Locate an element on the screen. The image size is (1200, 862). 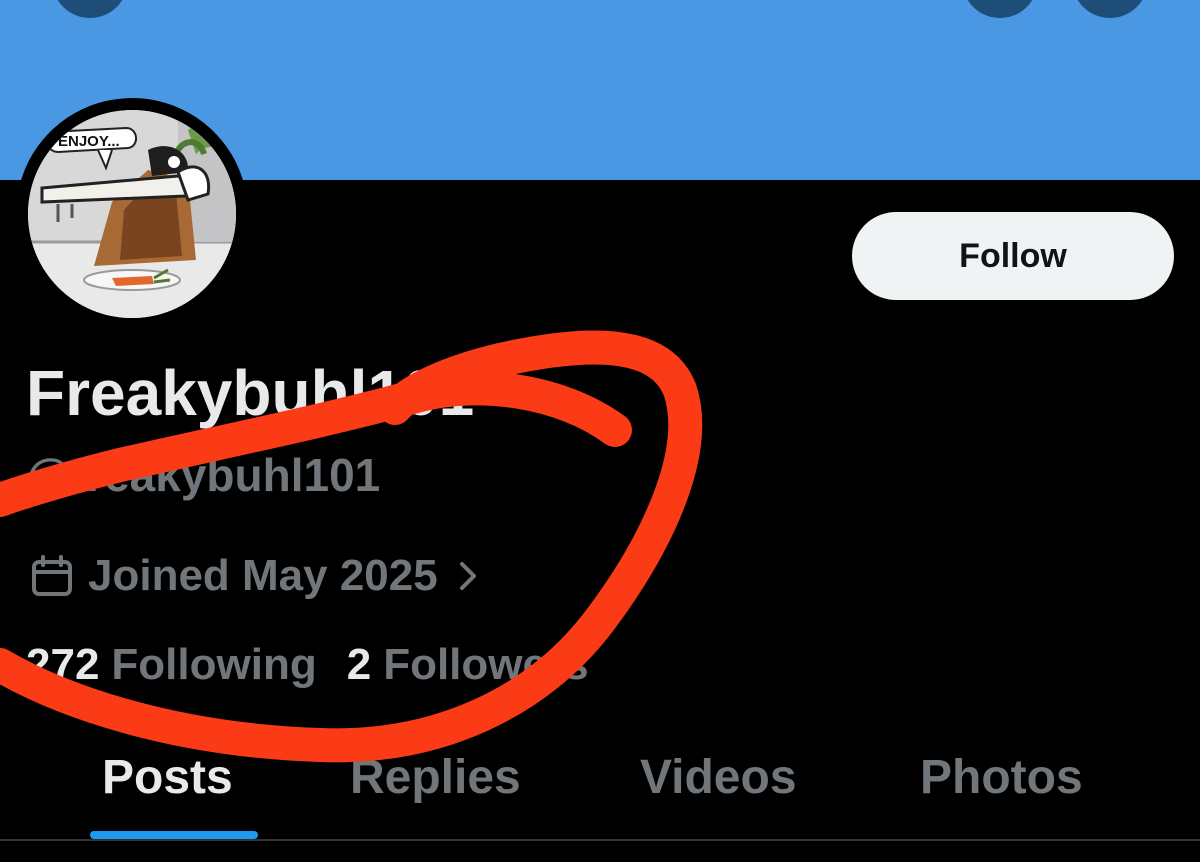
display-name: Freakybuhl101 is located at coordinates (250, 393).